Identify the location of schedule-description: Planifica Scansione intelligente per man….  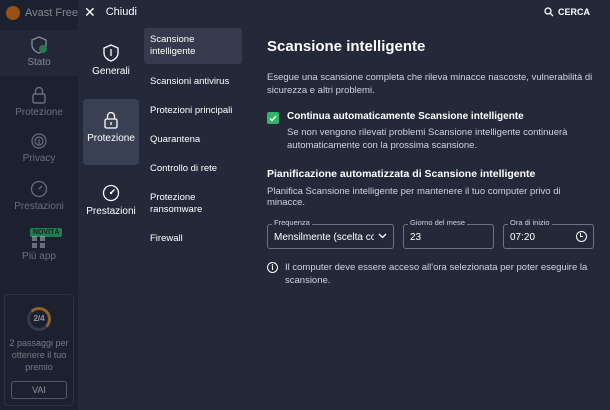
(414, 197).